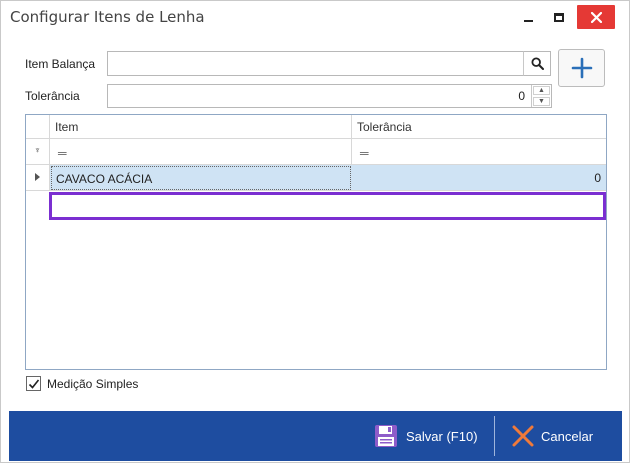 This screenshot has width=630, height=463. I want to click on checkmark-icon, so click(34, 384).